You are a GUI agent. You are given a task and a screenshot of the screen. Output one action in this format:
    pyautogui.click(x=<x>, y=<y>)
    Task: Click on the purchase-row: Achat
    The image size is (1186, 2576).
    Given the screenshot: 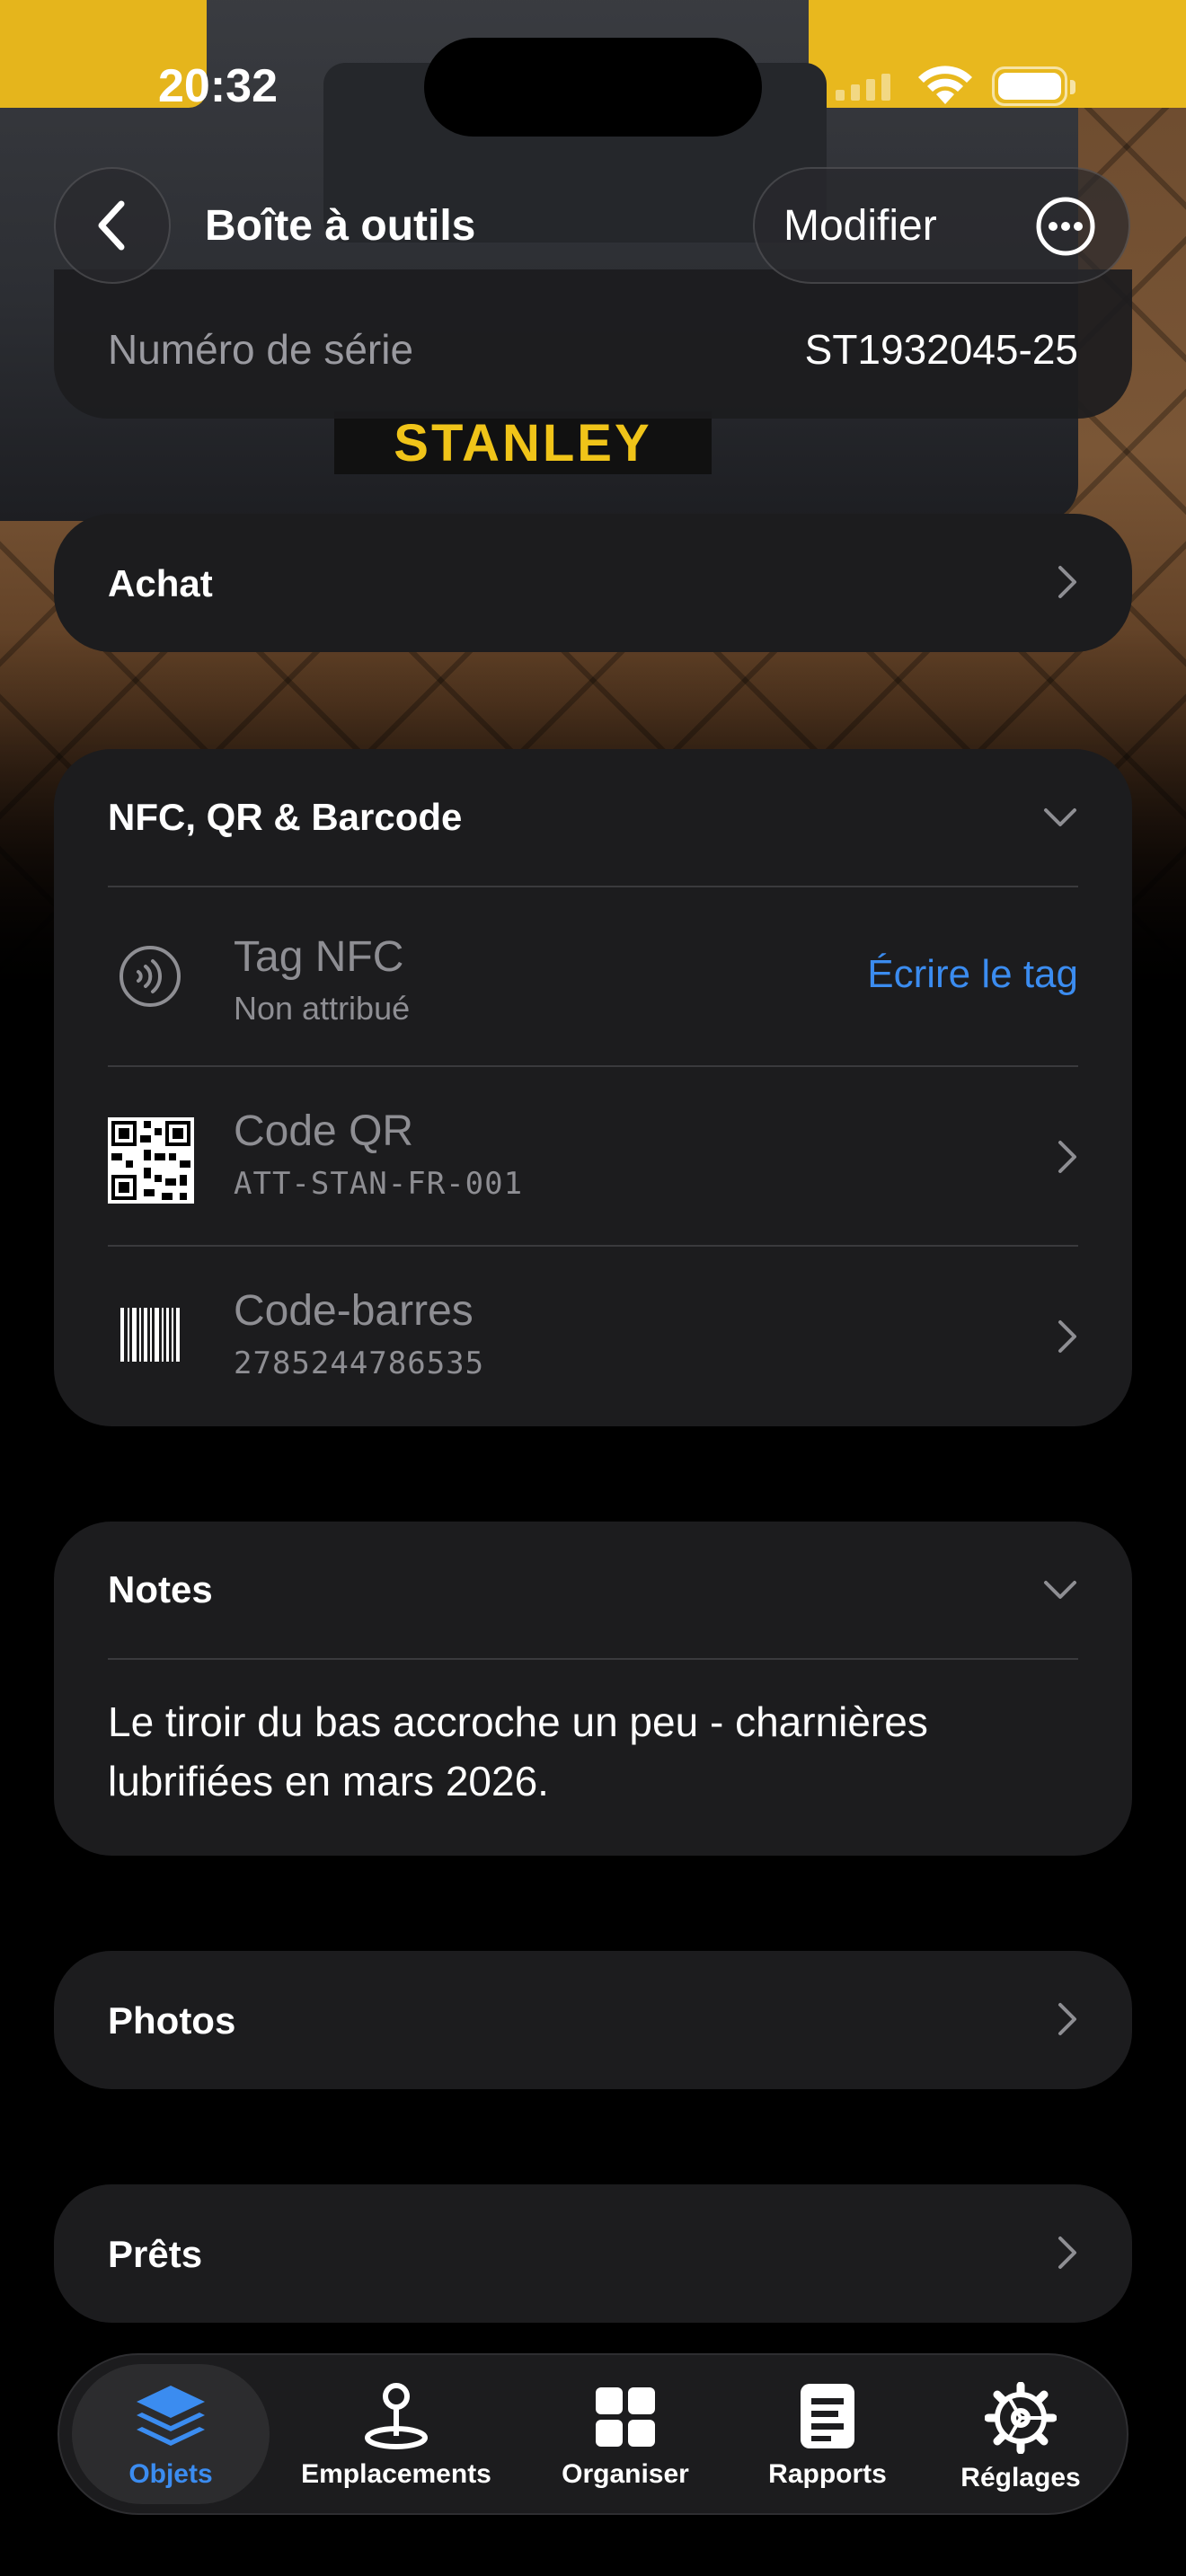 What is the action you would take?
    pyautogui.click(x=593, y=583)
    